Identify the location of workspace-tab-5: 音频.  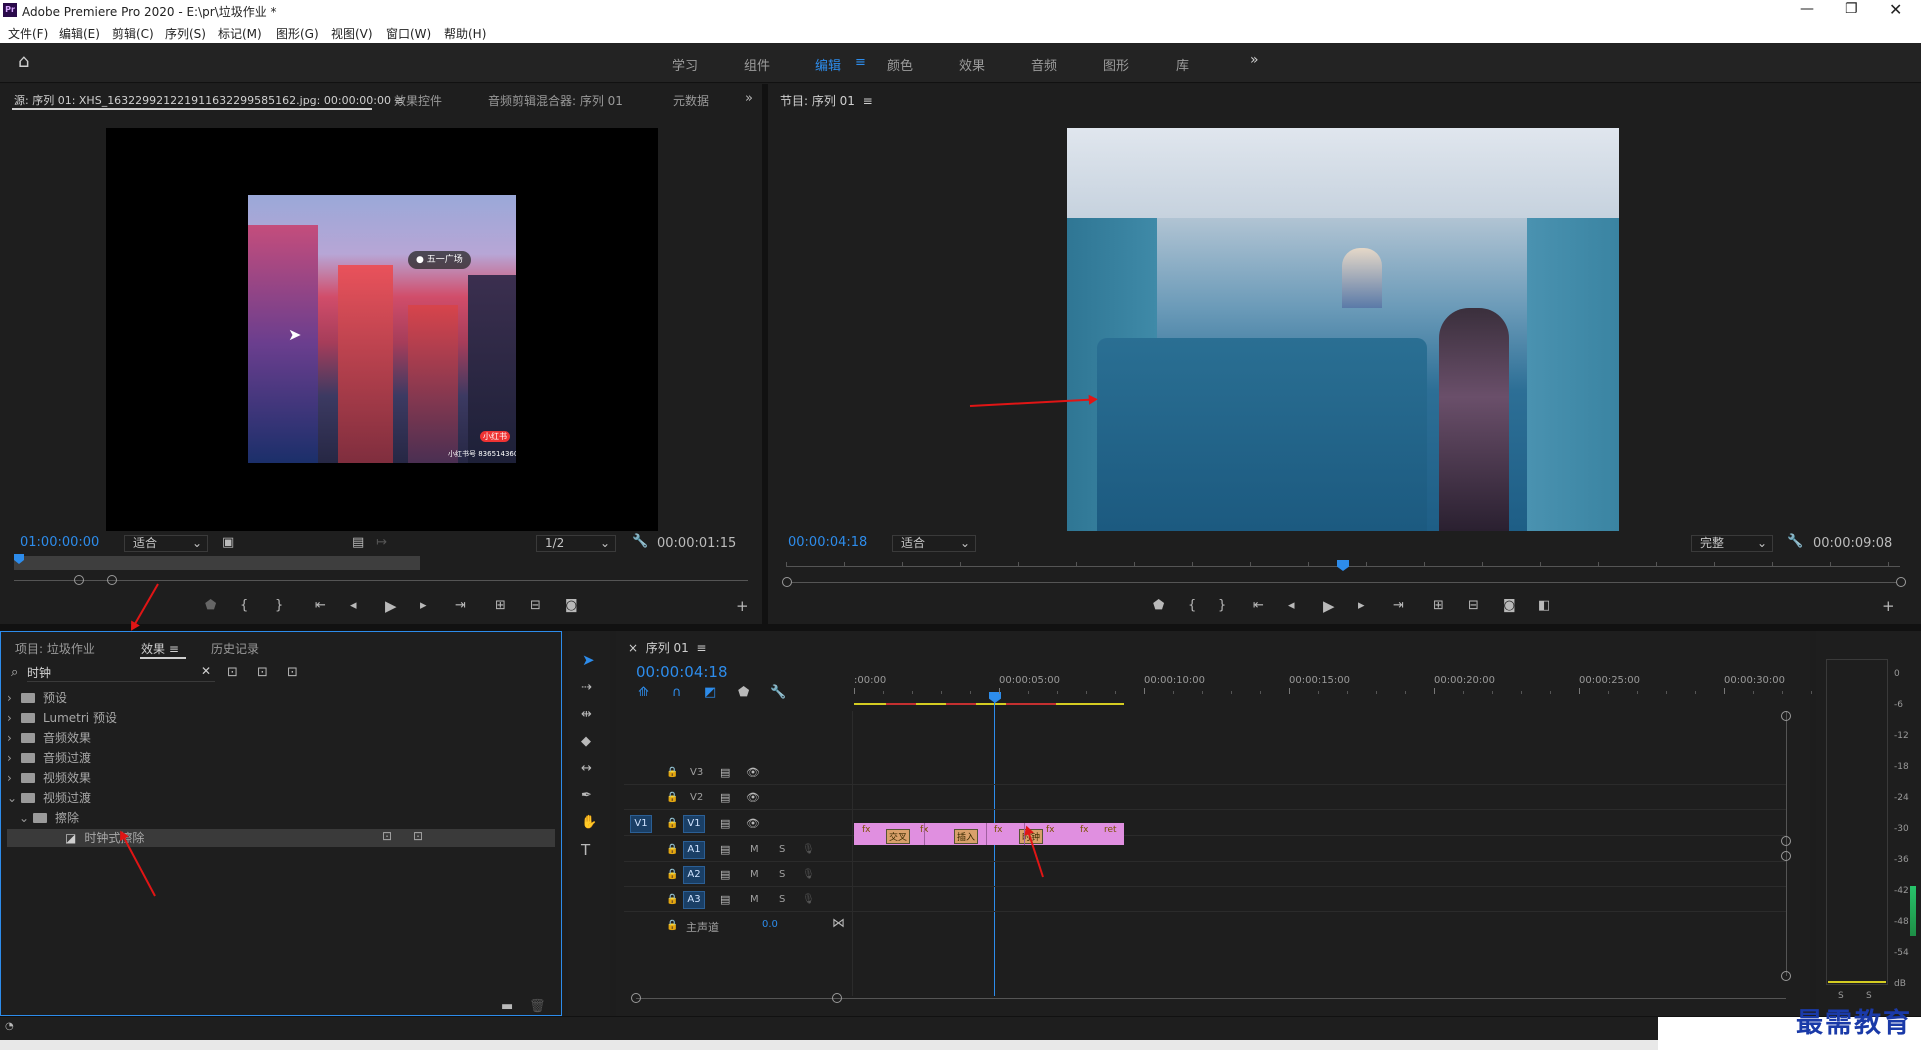
(1044, 64).